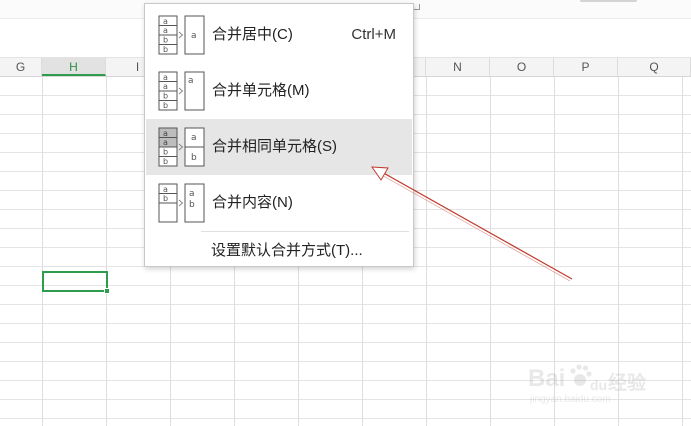 This screenshot has height=426, width=691. What do you see at coordinates (261, 90) in the screenshot?
I see `menu-item-label: 合并单元格(M)` at bounding box center [261, 90].